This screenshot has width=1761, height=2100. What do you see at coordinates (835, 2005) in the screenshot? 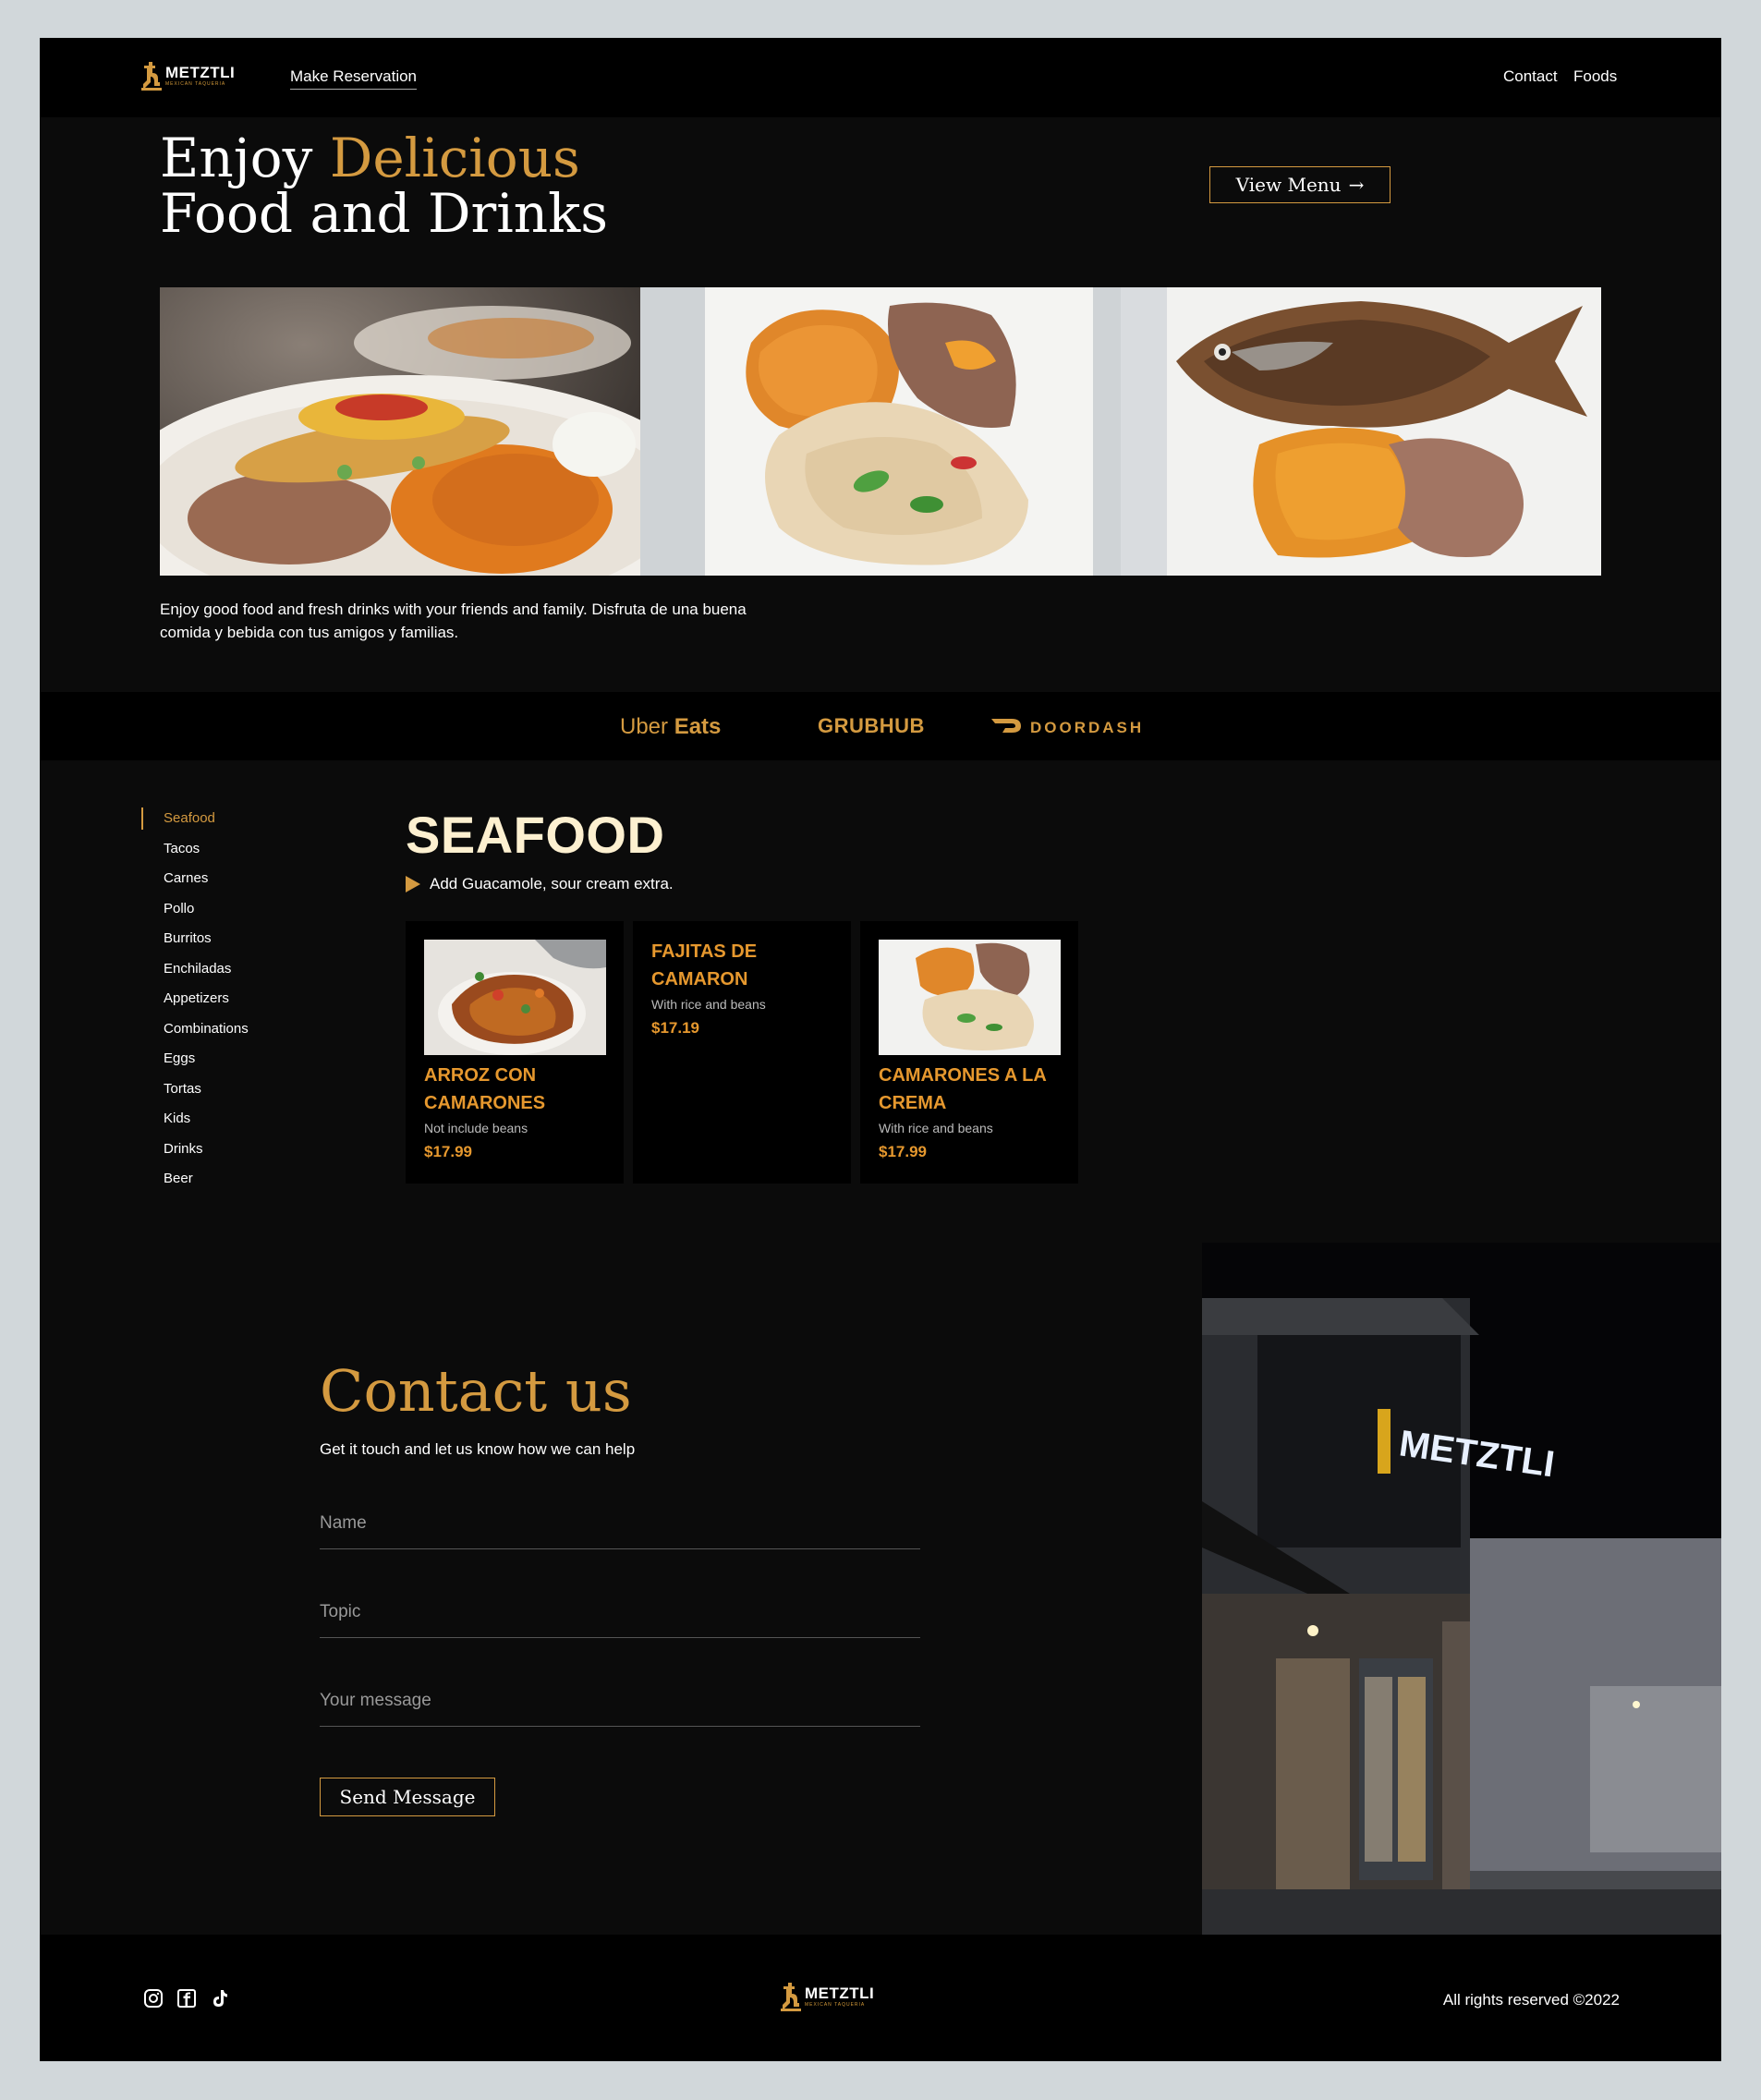
I see `footer-logo-tagline: MEXICAN TAQUERIA` at bounding box center [835, 2005].